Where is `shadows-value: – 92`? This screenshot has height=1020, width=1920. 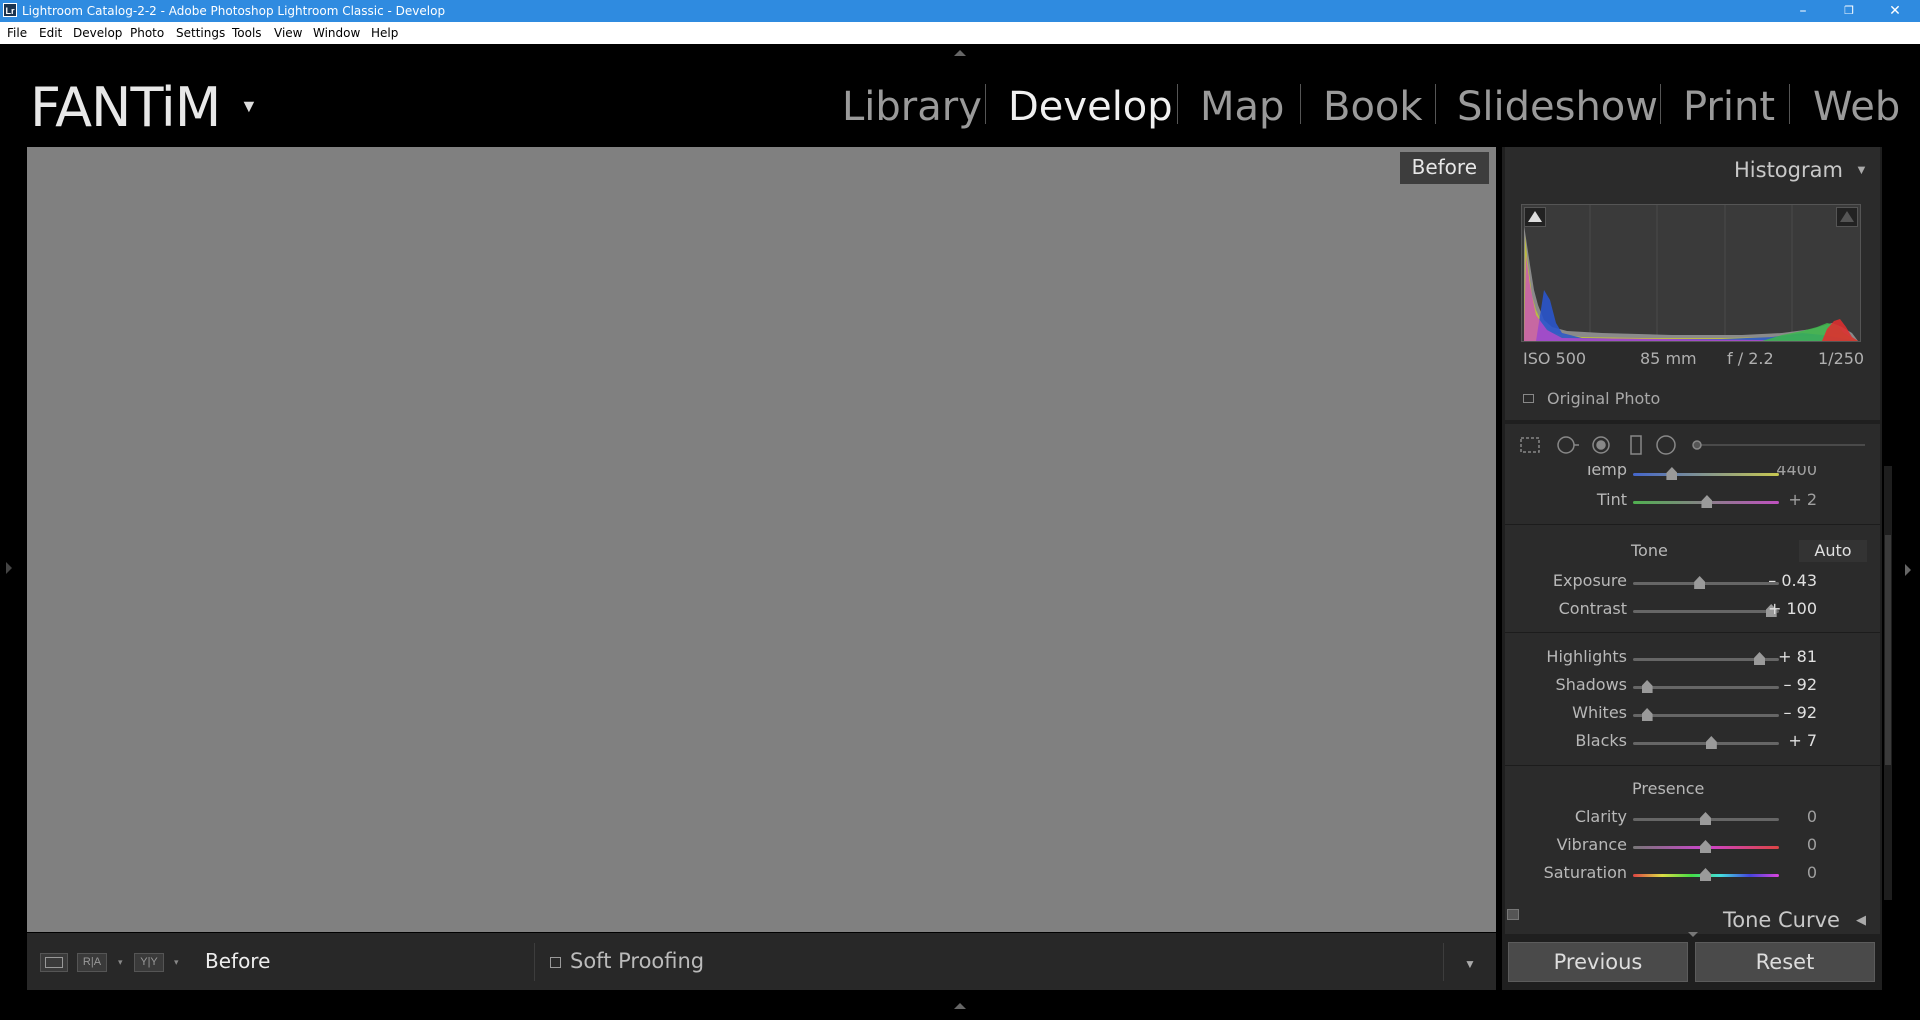
shadows-value: – 92 is located at coordinates (1787, 684).